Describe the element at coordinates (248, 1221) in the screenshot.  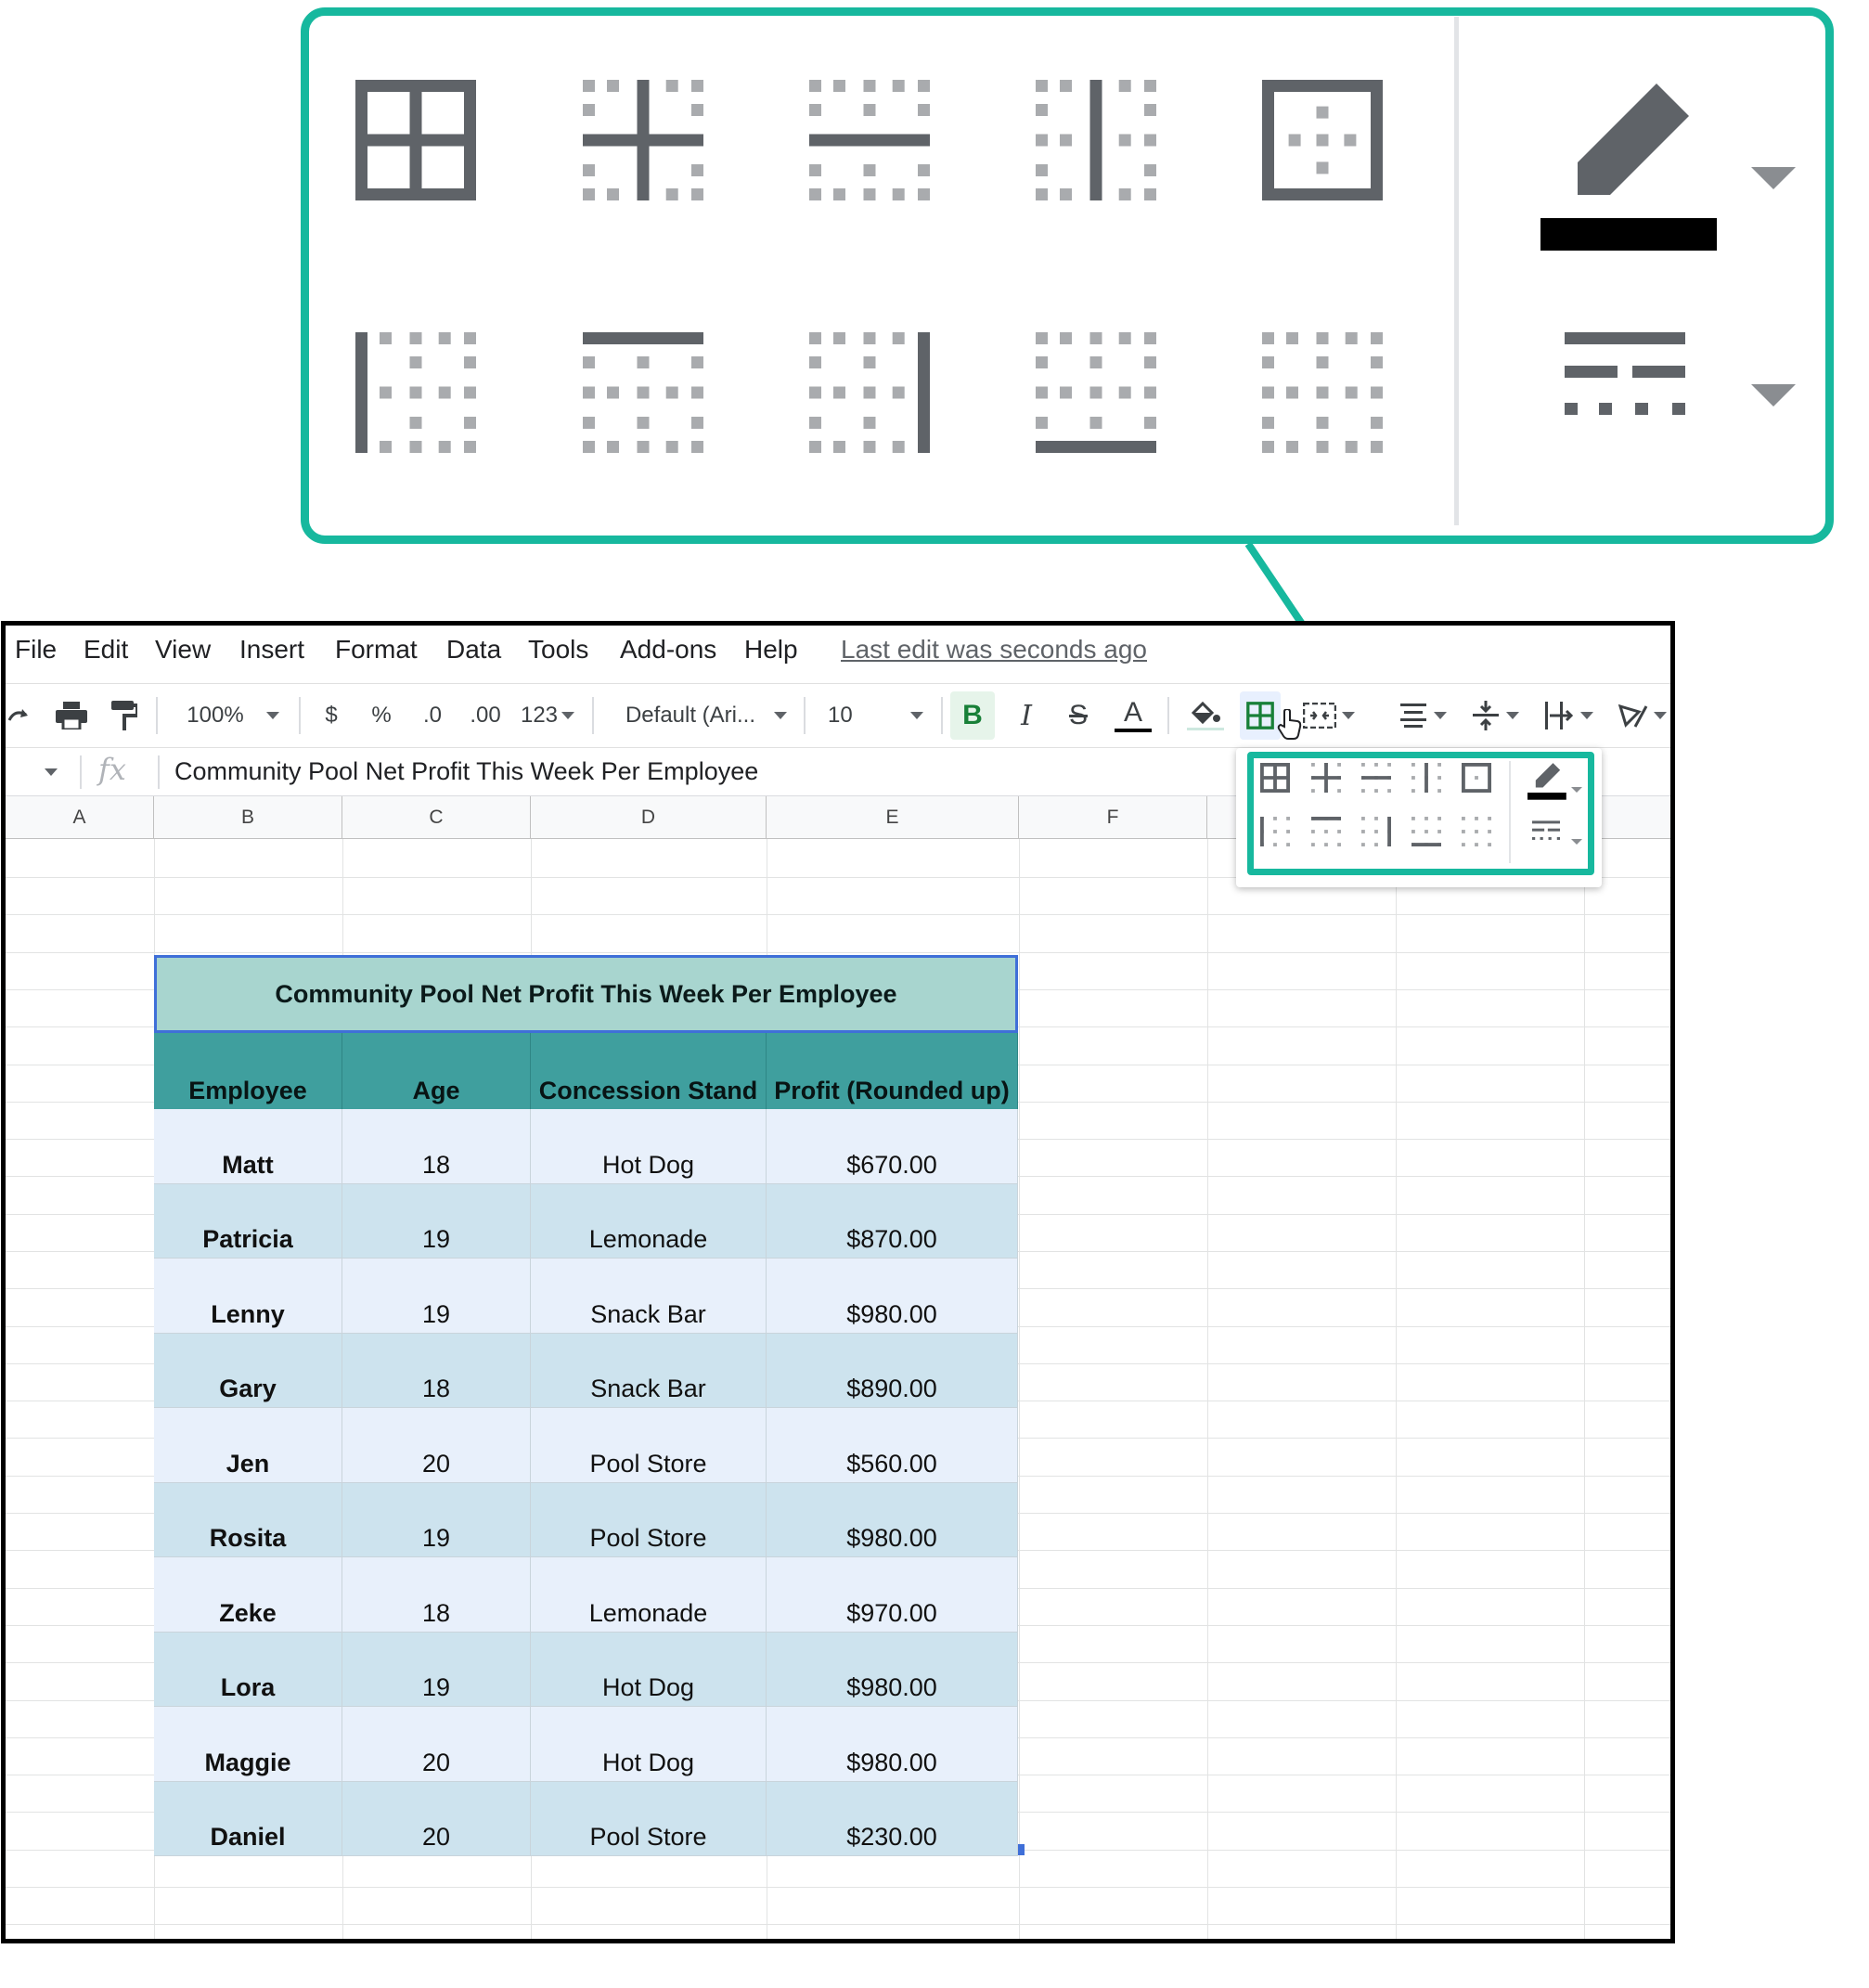
I see `table-cell: Patricia` at that location.